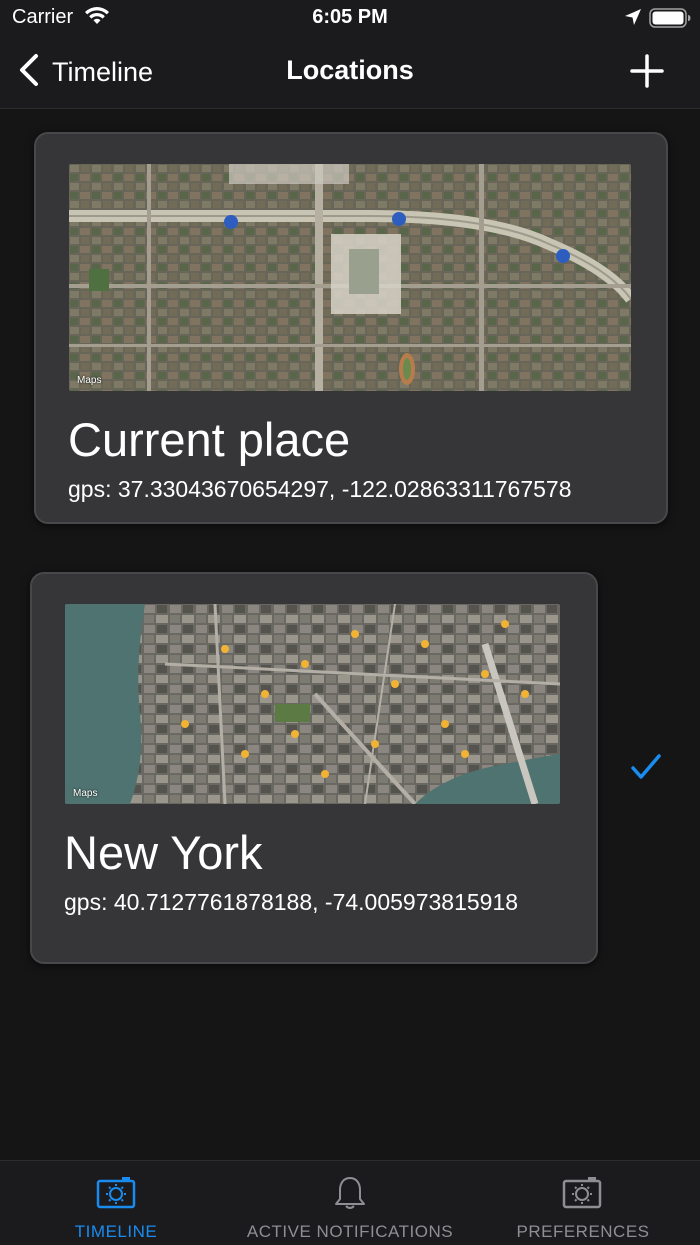 This screenshot has height=1245, width=700. I want to click on bell-icon, so click(350, 1195).